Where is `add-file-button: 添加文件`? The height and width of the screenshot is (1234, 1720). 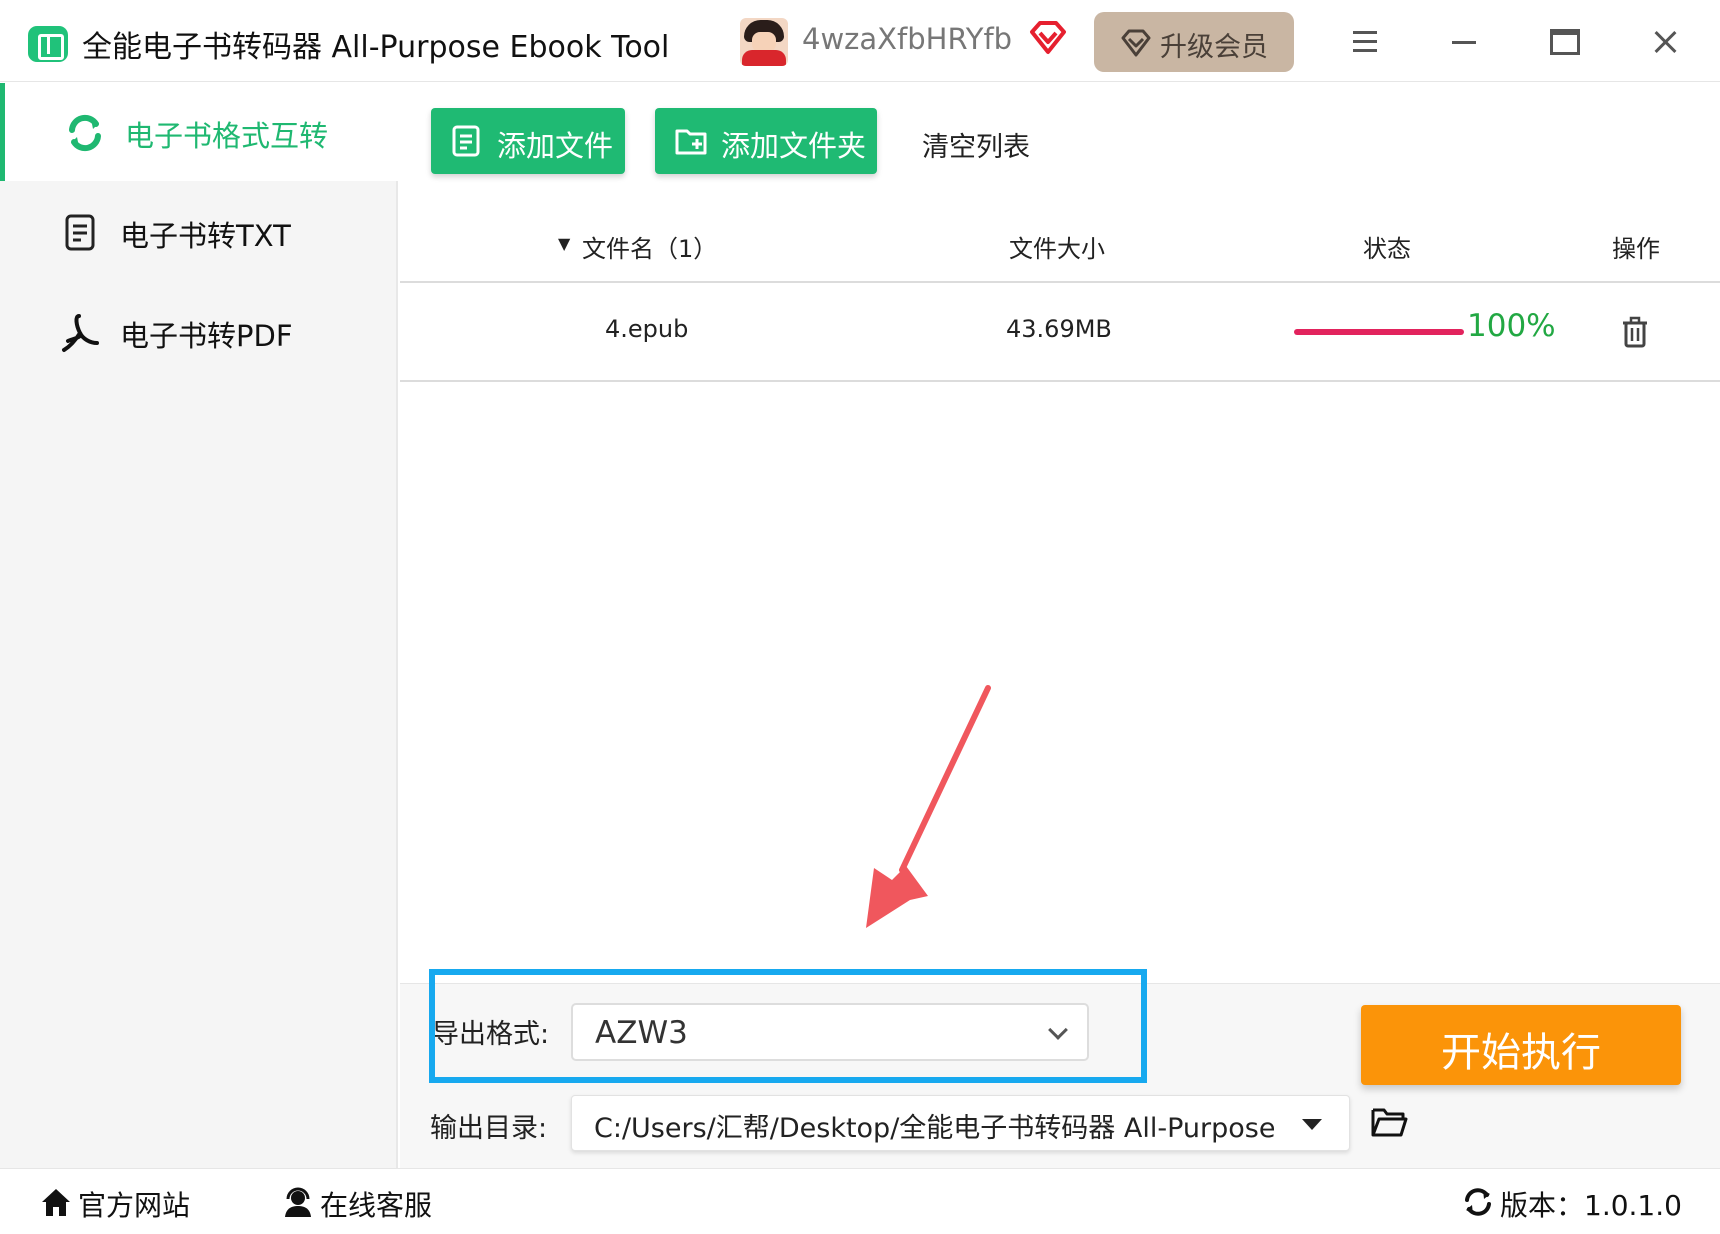
add-file-button: 添加文件 is located at coordinates (528, 141).